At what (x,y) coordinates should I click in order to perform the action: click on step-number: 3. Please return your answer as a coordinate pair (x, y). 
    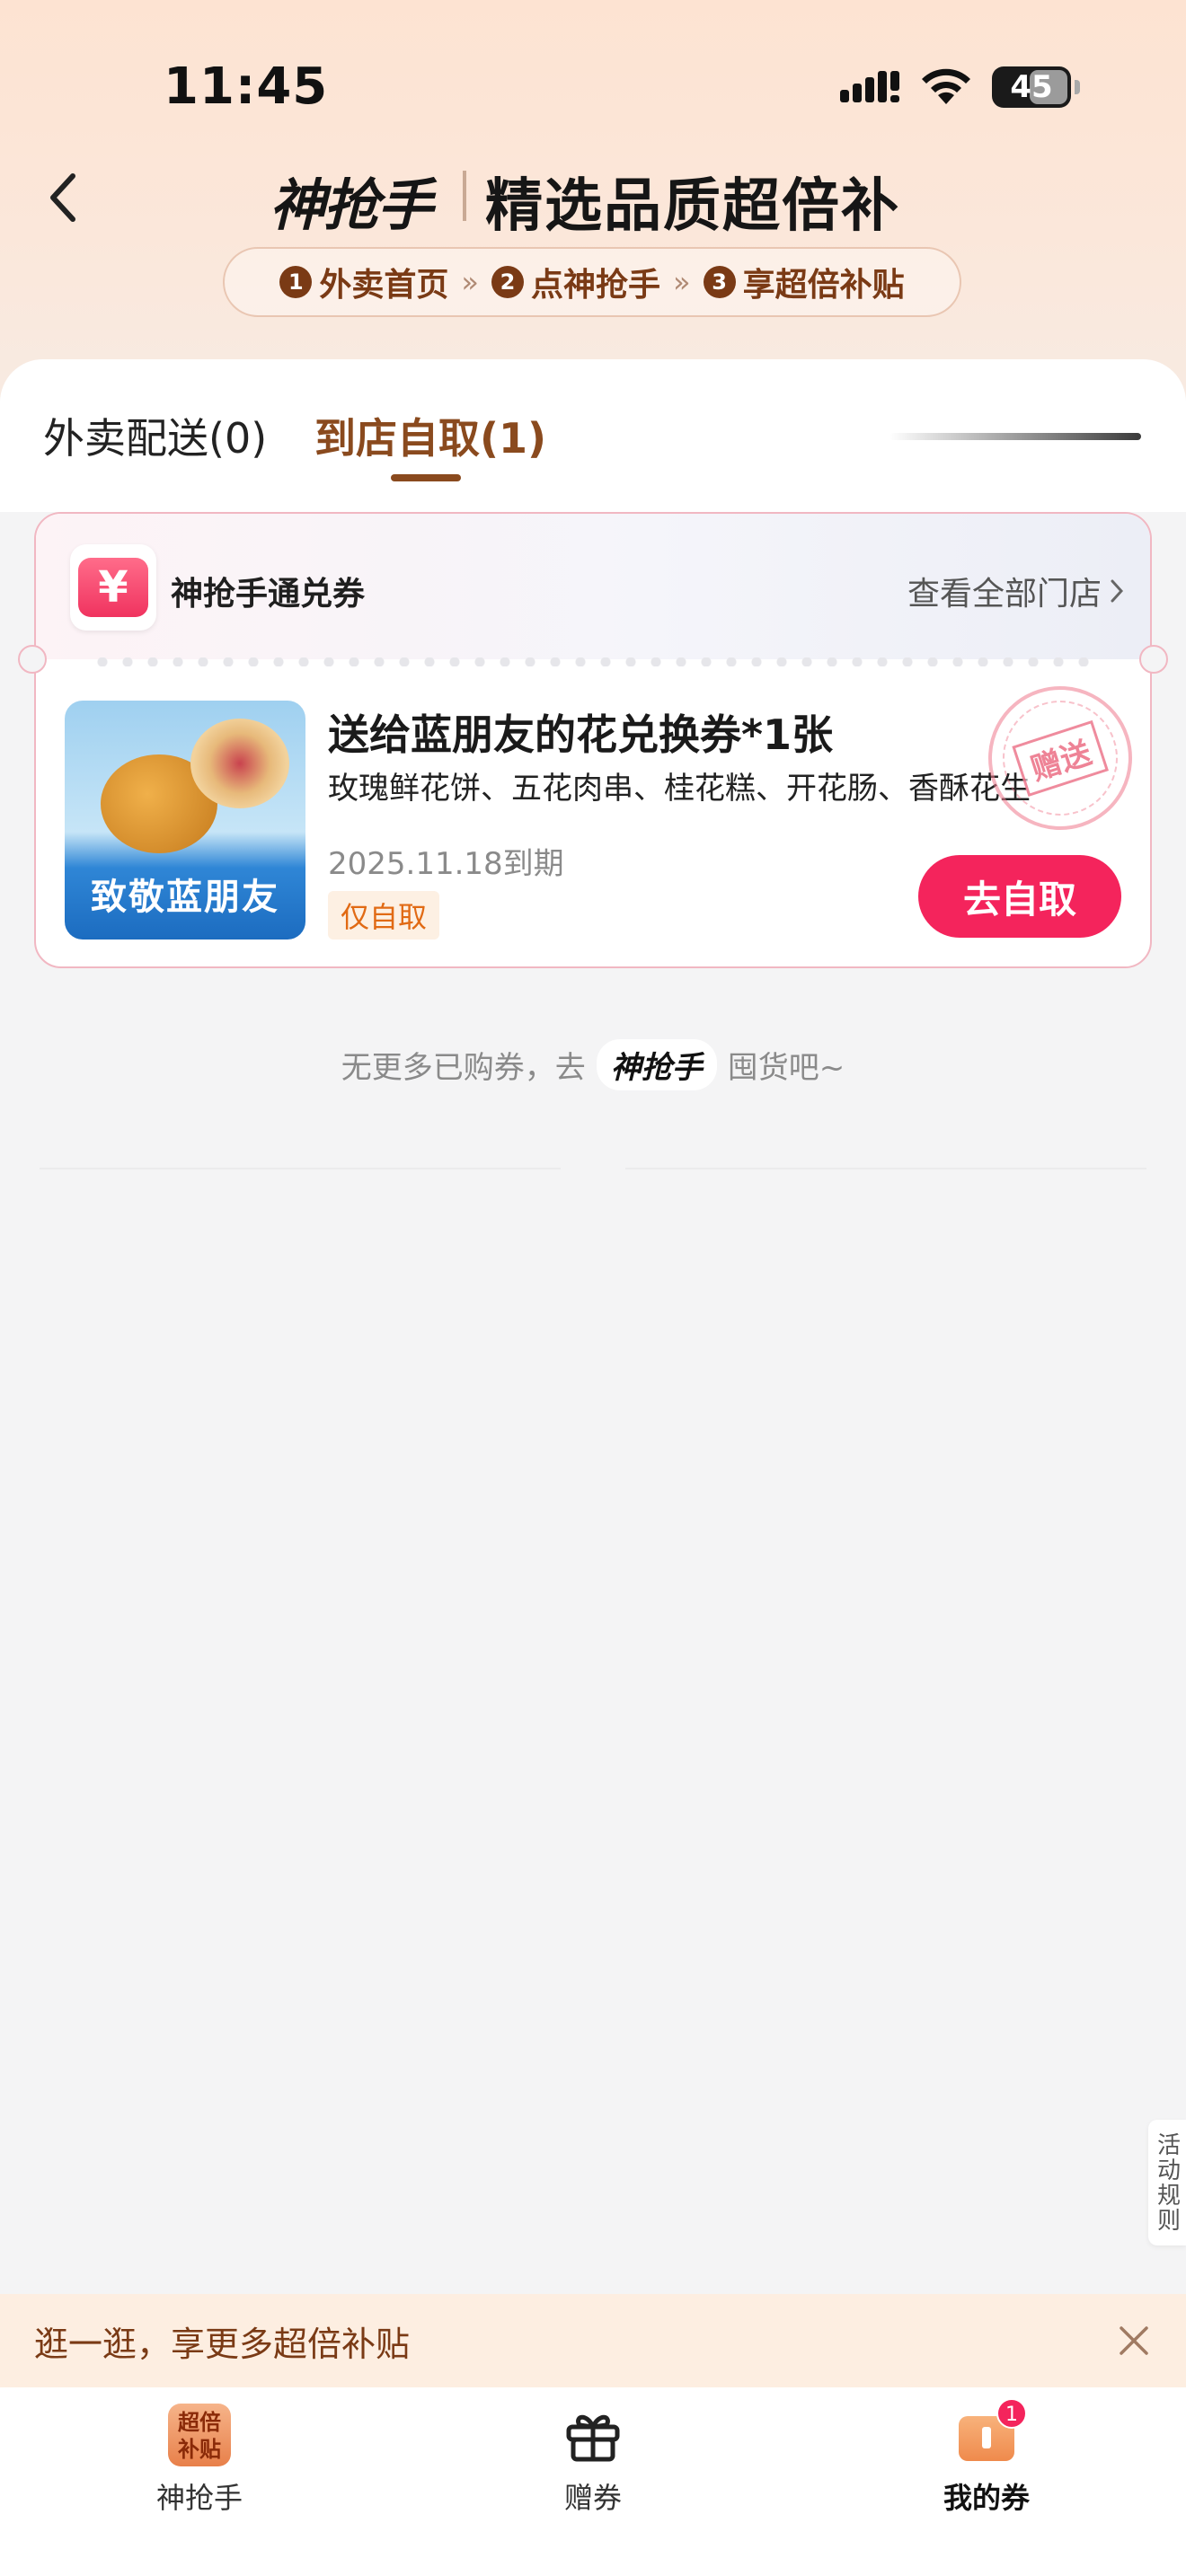
    Looking at the image, I should click on (719, 282).